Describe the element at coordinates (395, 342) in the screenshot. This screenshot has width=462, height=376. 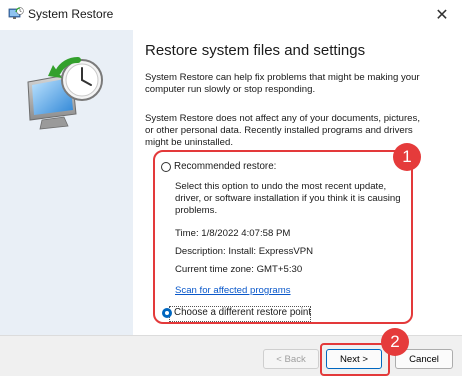
I see `annotation-badge-2: 2` at that location.